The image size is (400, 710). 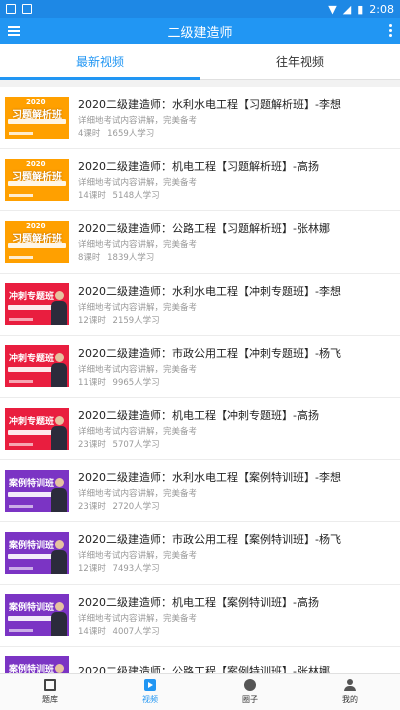 I want to click on nav-label: 我的, so click(x=350, y=699).